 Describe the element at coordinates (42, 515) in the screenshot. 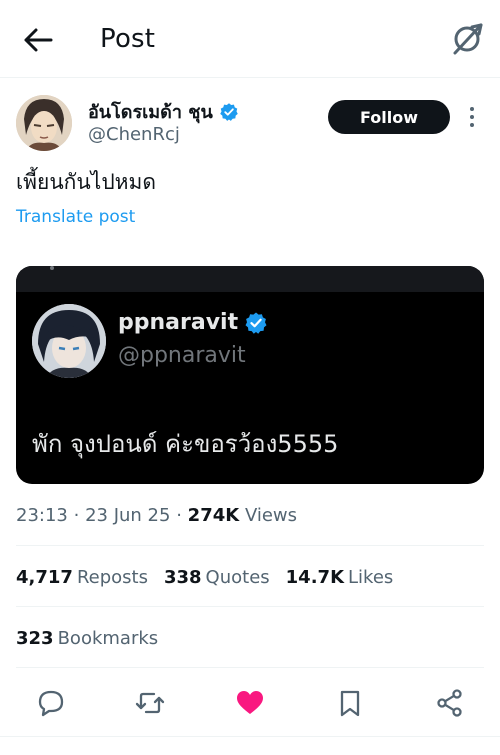

I see `post-time: 23:13` at that location.